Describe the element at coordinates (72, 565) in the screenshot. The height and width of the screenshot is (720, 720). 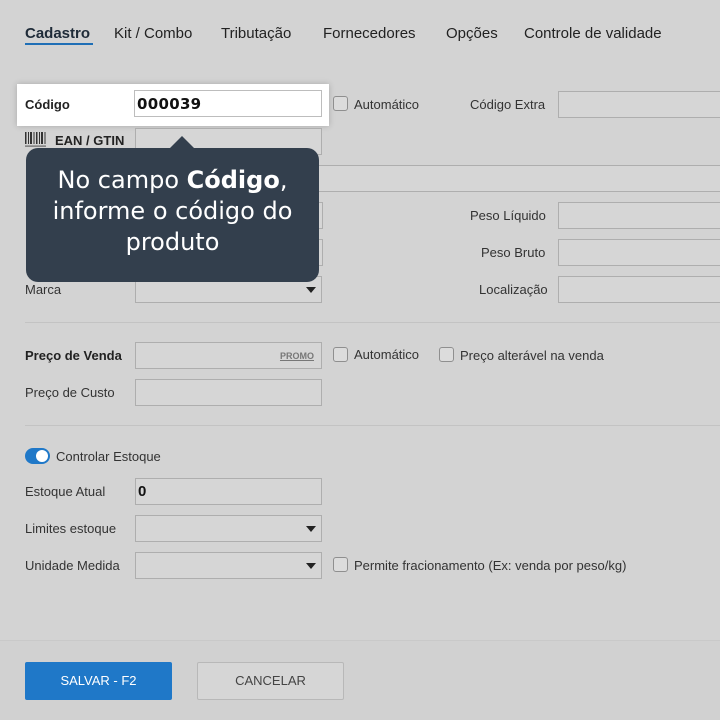
I see `unidade-medida-label: Unidade Medida` at that location.